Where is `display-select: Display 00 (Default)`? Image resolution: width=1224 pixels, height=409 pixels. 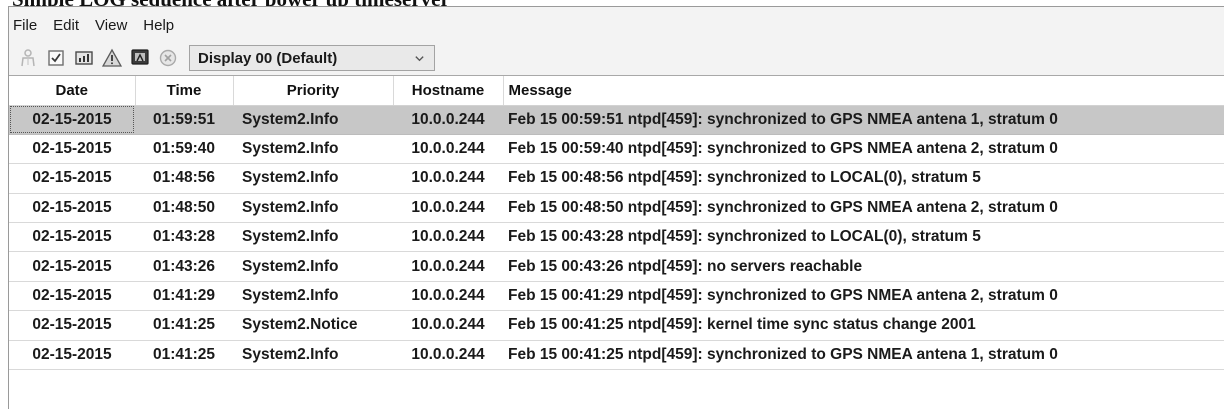
display-select: Display 00 (Default) is located at coordinates (312, 58).